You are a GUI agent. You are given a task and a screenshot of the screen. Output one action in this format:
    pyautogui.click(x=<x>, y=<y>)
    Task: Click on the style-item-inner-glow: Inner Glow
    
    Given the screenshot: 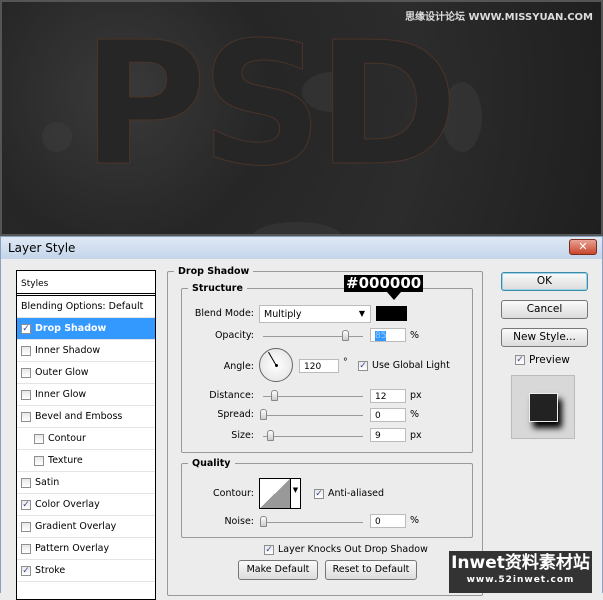 What is the action you would take?
    pyautogui.click(x=86, y=395)
    